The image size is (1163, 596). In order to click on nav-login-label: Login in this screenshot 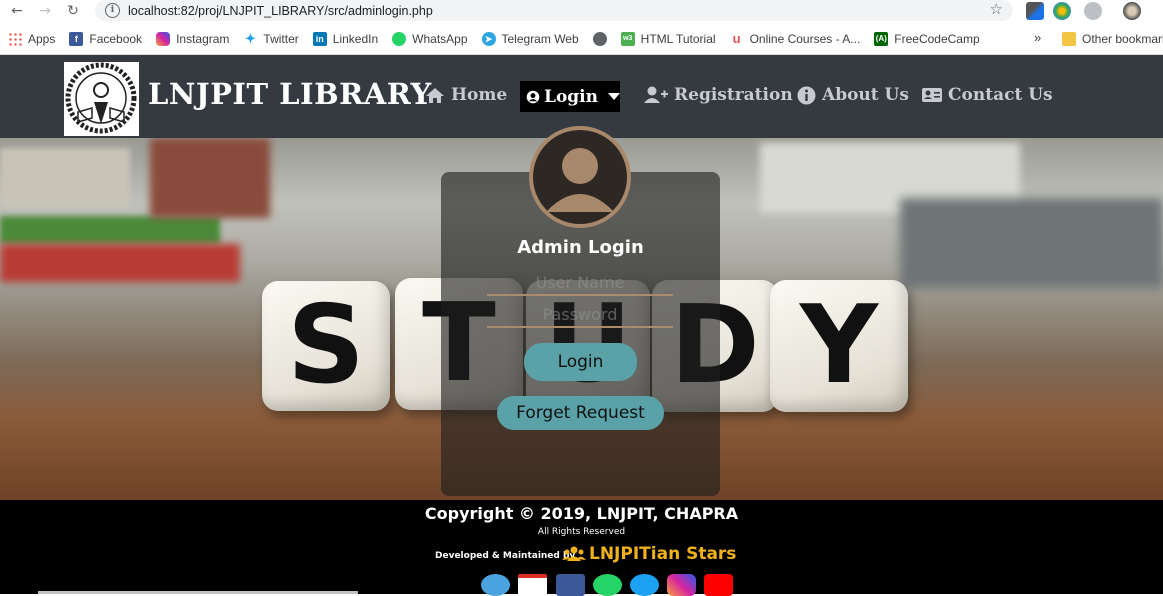, I will do `click(571, 96)`.